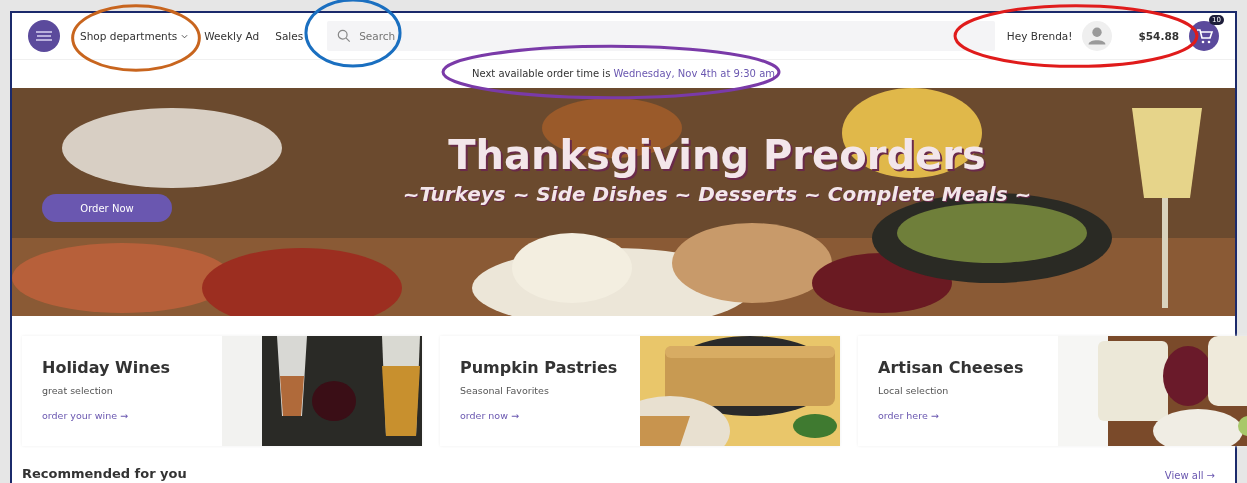 The image size is (1247, 483). Describe the element at coordinates (185, 36) in the screenshot. I see `caret-icon` at that location.